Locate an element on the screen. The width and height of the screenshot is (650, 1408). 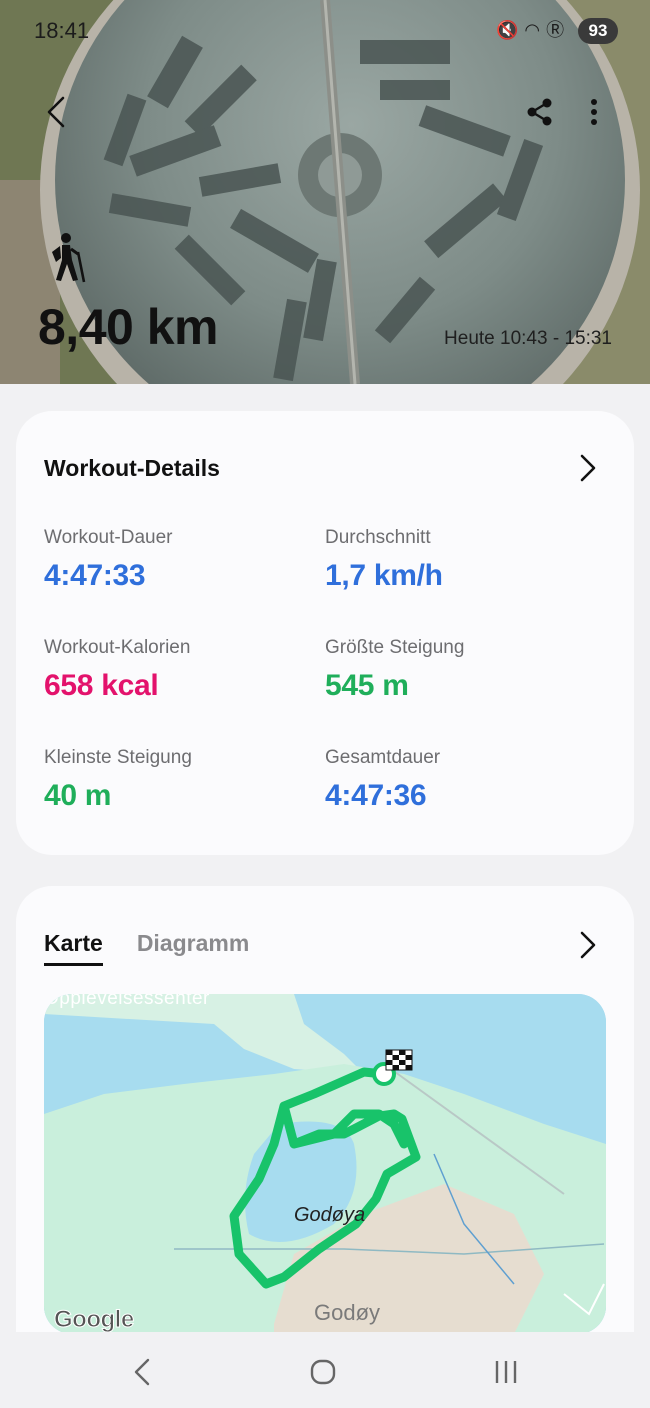
workout-details-title: Workout-Details is located at coordinates (132, 468).